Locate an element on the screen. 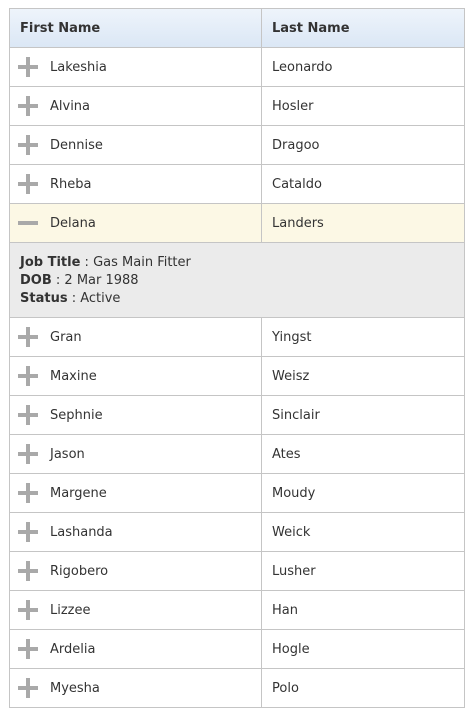 Image resolution: width=474 pixels, height=708 pixels. first-name-text: Lashanda is located at coordinates (81, 532).